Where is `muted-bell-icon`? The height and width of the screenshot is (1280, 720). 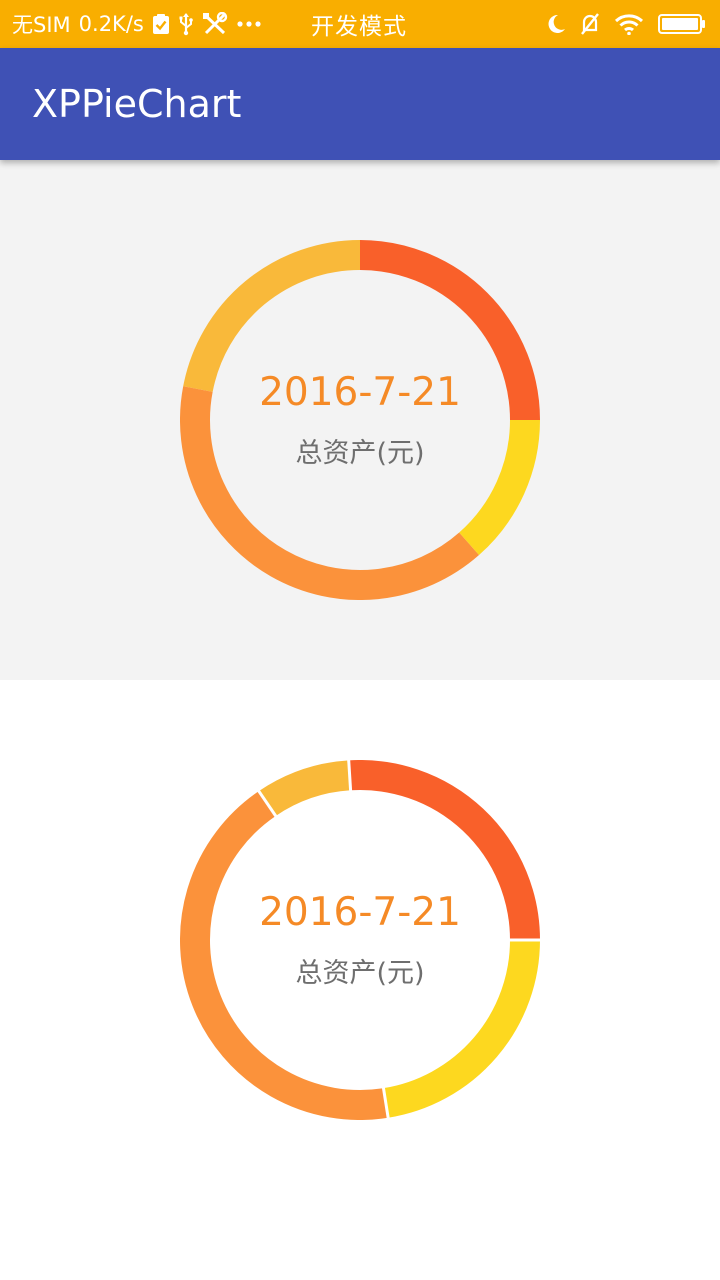
muted-bell-icon is located at coordinates (590, 24).